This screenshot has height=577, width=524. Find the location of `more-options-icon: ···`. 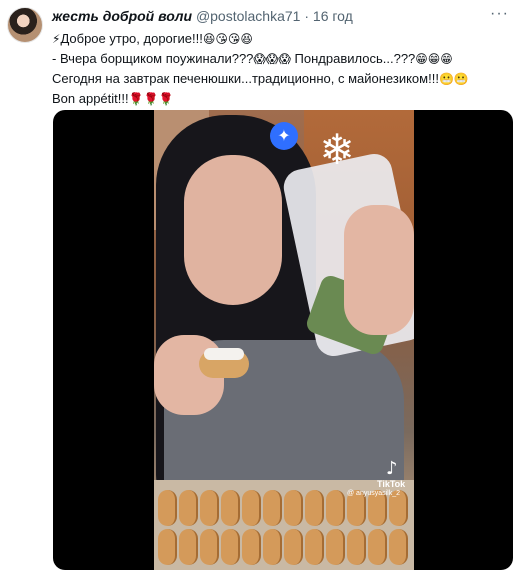

more-options-icon: ··· is located at coordinates (499, 14).